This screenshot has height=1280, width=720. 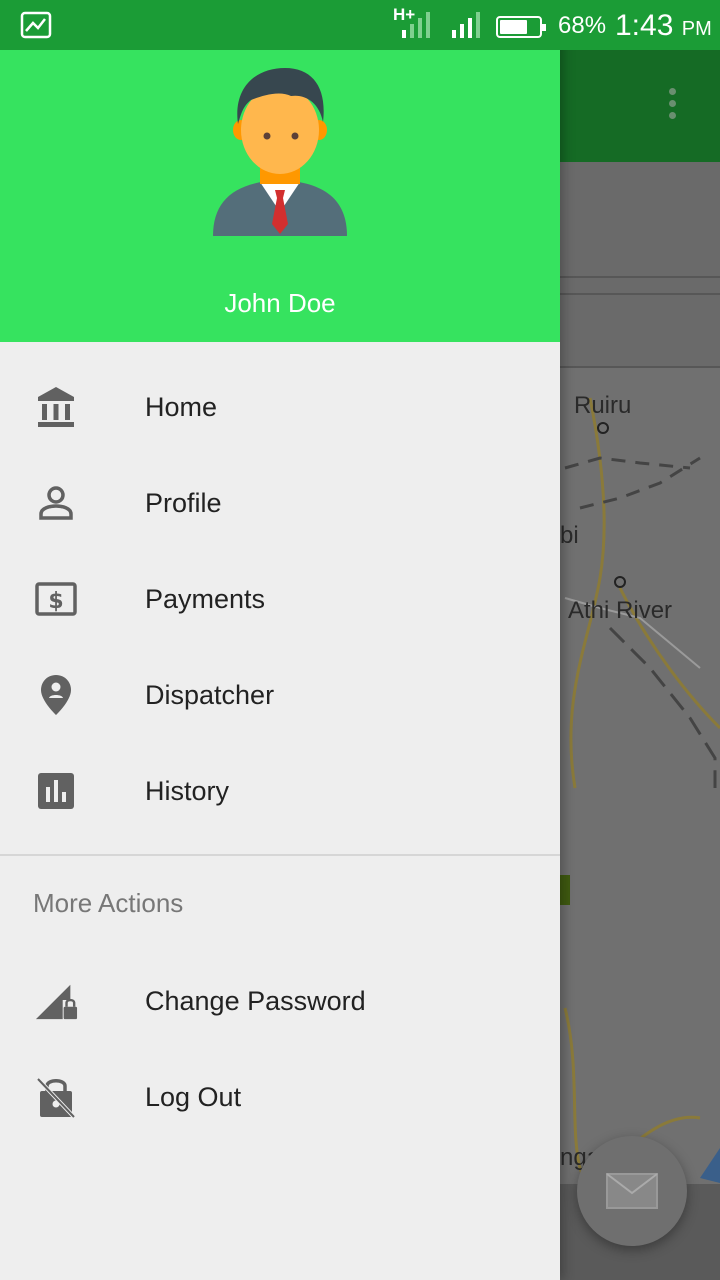 What do you see at coordinates (56, 1097) in the screenshot?
I see `no-encryption-icon` at bounding box center [56, 1097].